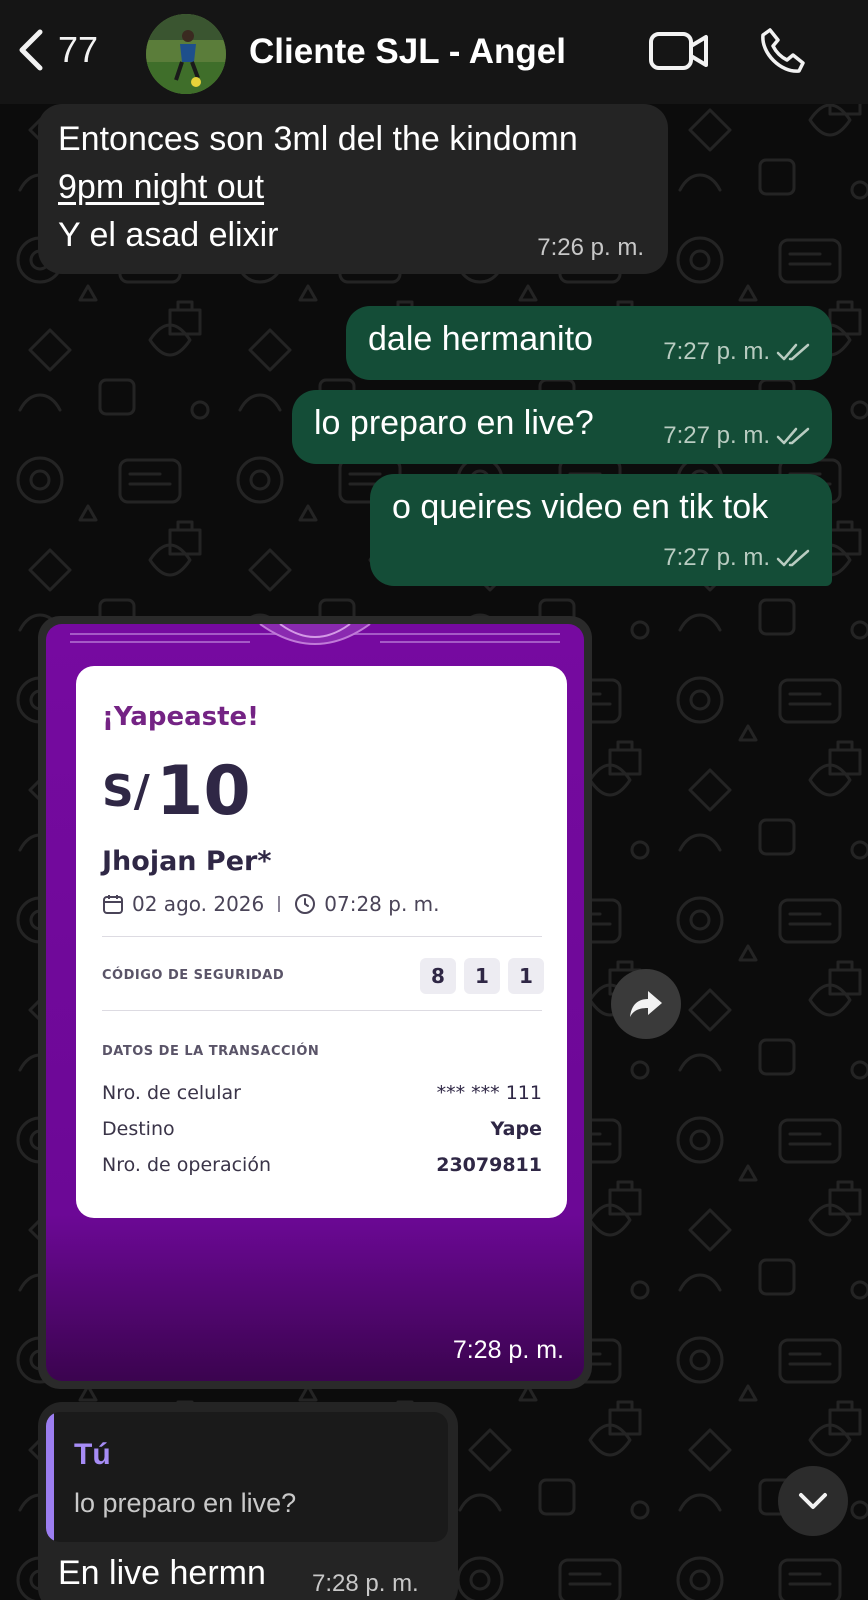  What do you see at coordinates (198, 904) in the screenshot?
I see `receipt-date: 02 ago. 2026` at bounding box center [198, 904].